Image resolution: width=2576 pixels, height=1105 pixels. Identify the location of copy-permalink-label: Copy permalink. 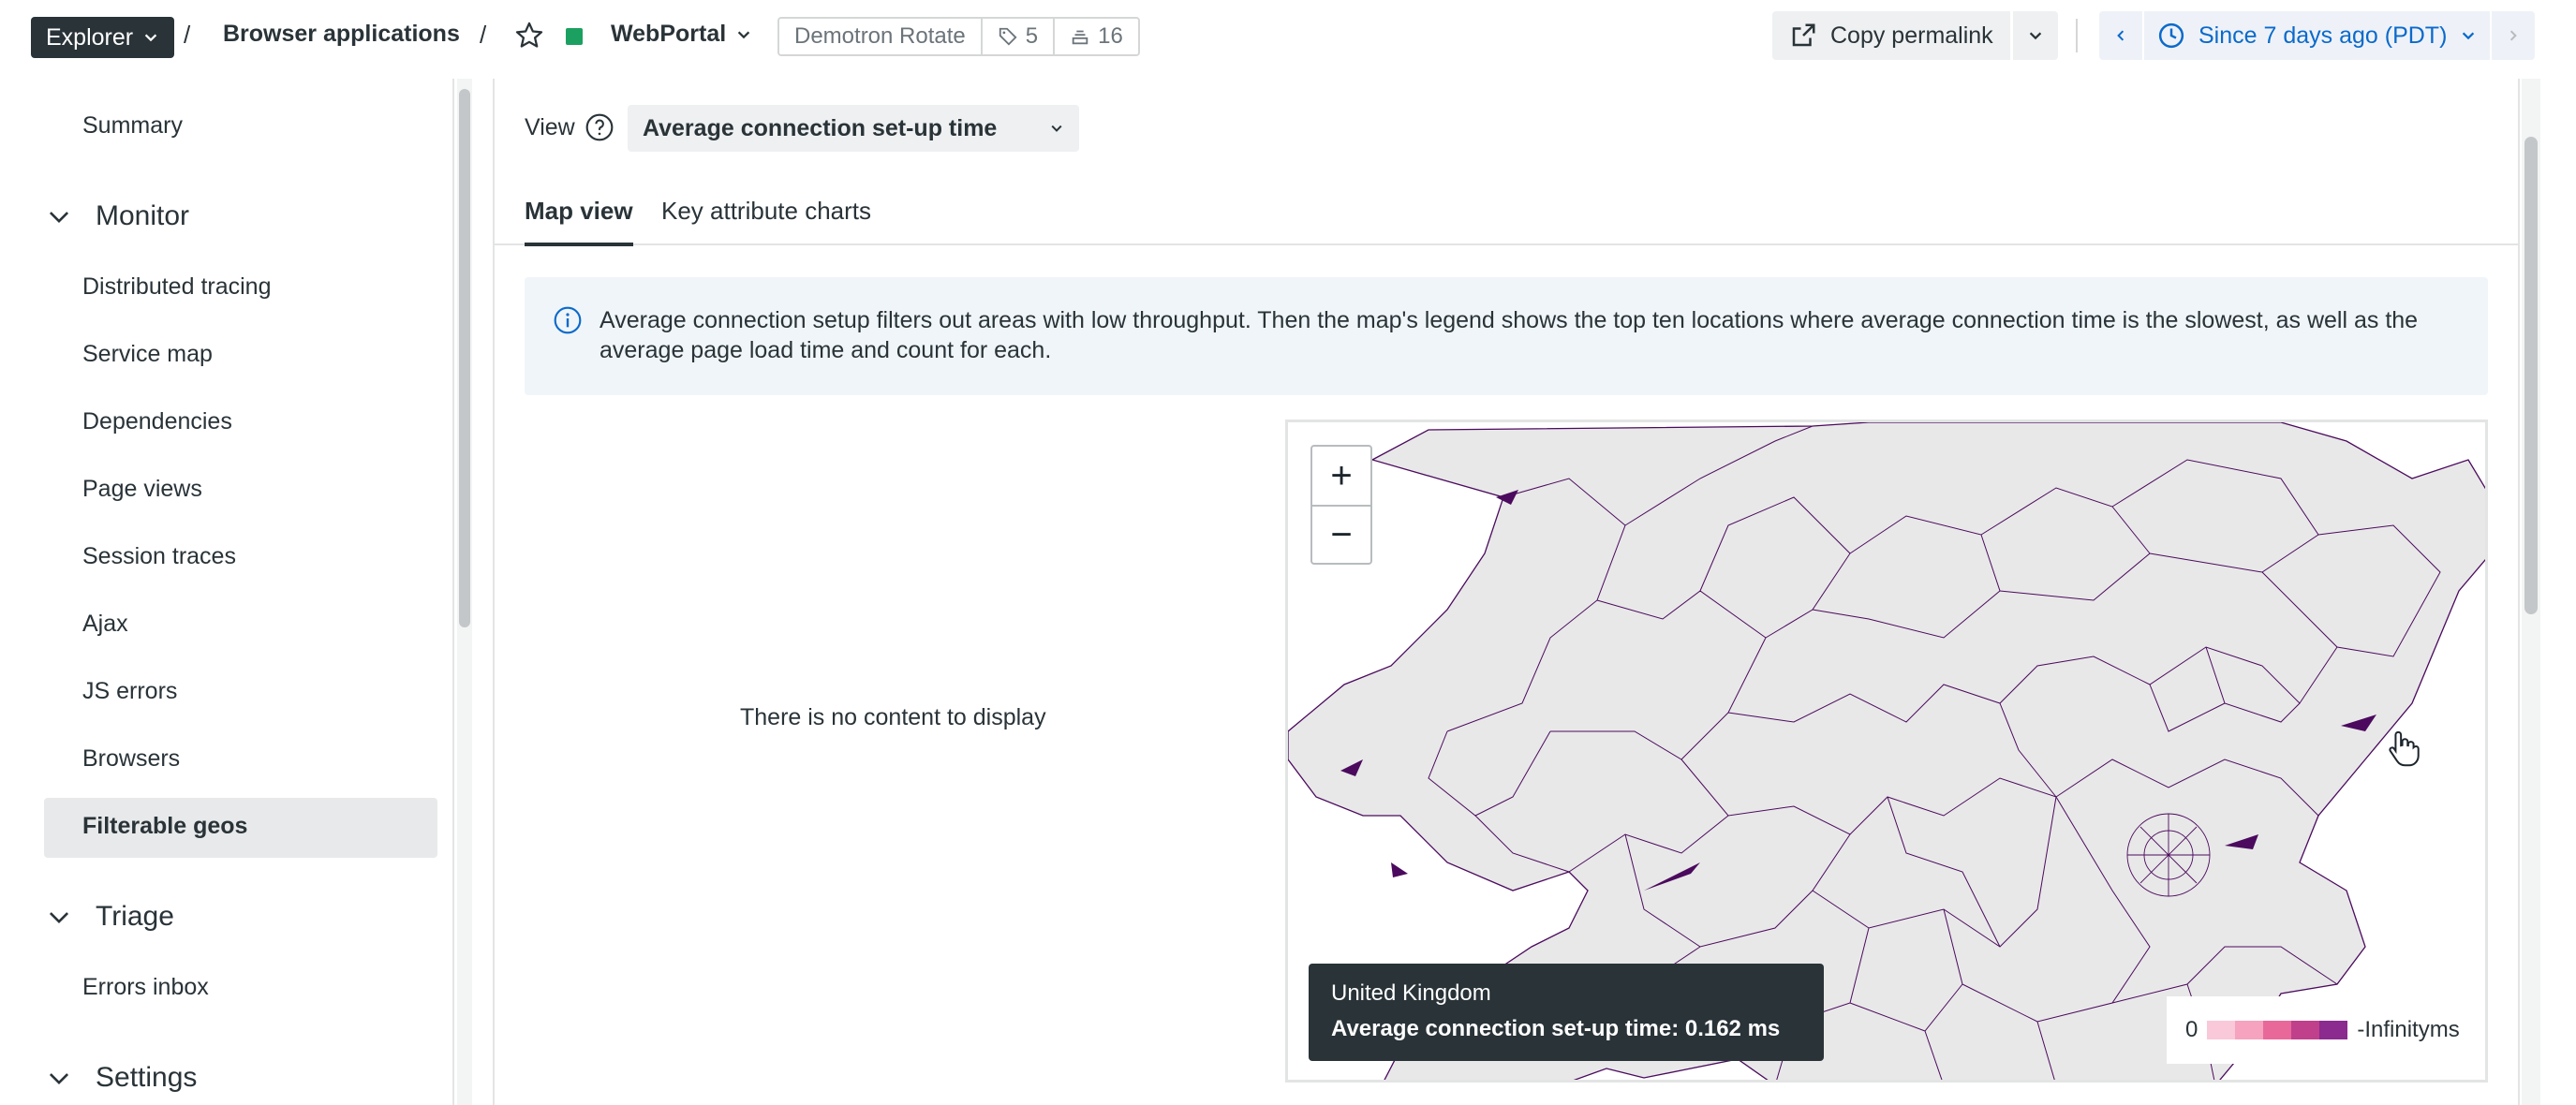
(1911, 35).